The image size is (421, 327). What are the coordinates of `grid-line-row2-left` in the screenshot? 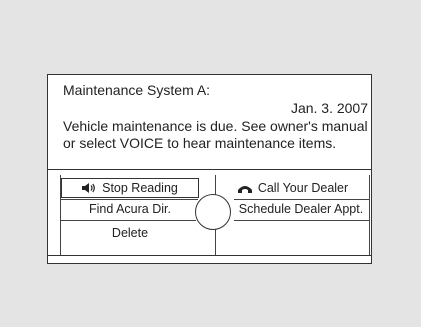 It's located at (128, 221).